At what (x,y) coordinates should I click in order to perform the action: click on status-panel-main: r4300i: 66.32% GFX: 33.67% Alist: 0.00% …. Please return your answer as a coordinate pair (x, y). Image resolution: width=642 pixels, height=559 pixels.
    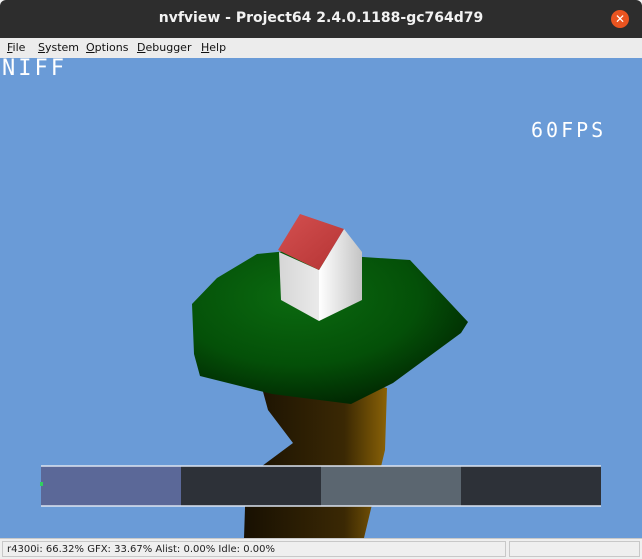
    Looking at the image, I should click on (254, 549).